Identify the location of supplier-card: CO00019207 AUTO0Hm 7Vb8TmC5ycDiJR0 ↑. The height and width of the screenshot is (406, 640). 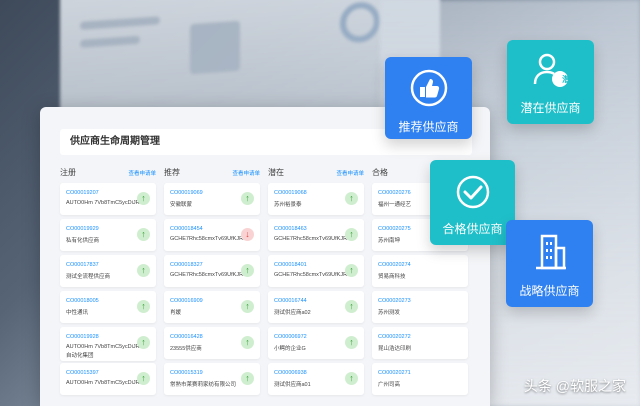
(108, 199).